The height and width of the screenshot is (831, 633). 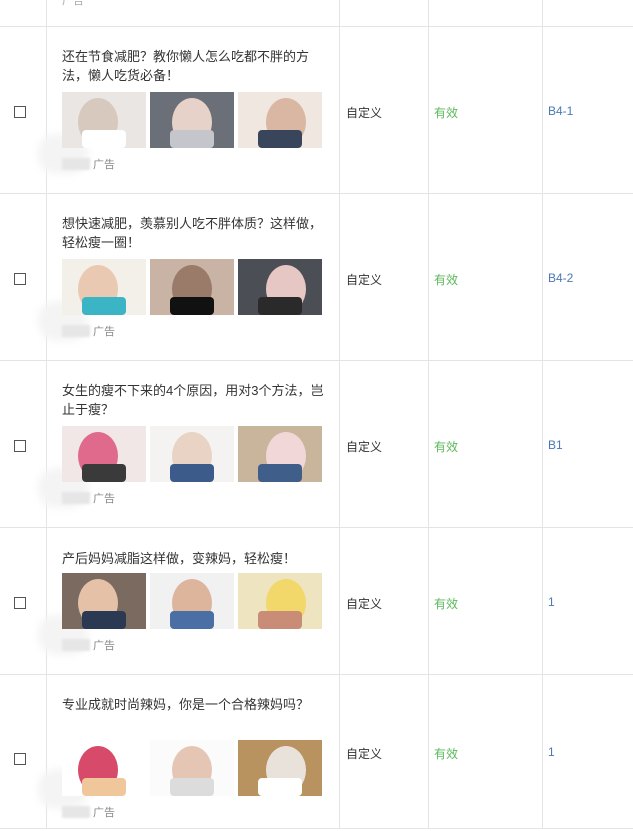 I want to click on photo-belly-tape-icon, so click(x=192, y=601).